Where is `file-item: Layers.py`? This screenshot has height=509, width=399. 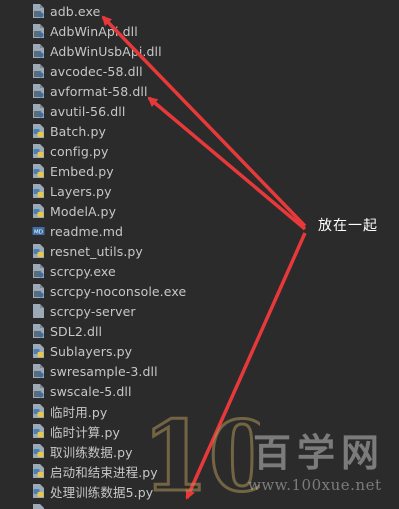 file-item: Layers.py is located at coordinates (109, 191).